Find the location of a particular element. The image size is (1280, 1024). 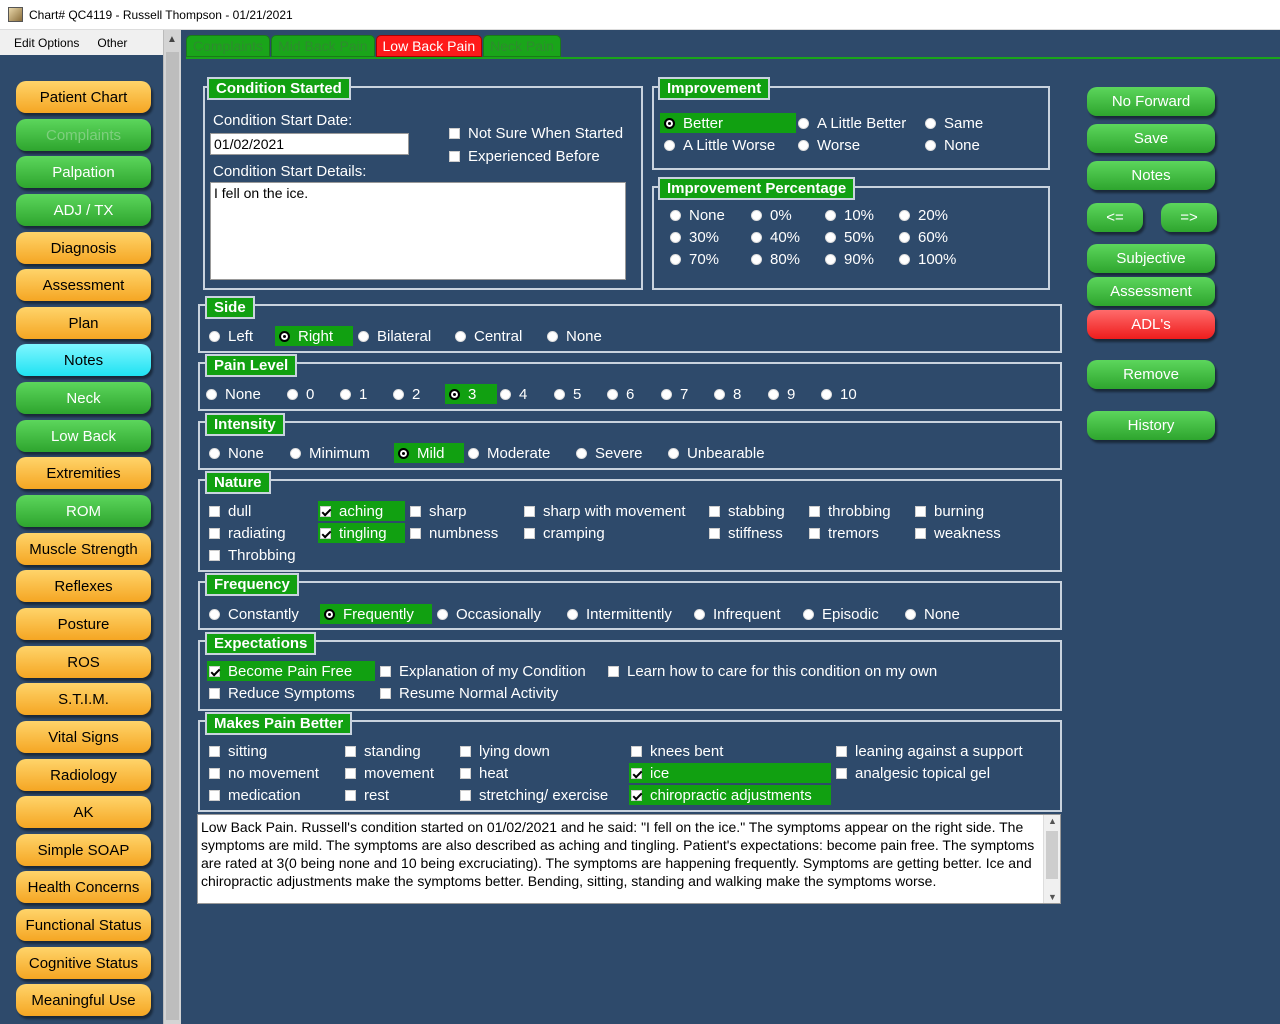

improvement-a-little-better: A Little Better is located at coordinates (852, 123).